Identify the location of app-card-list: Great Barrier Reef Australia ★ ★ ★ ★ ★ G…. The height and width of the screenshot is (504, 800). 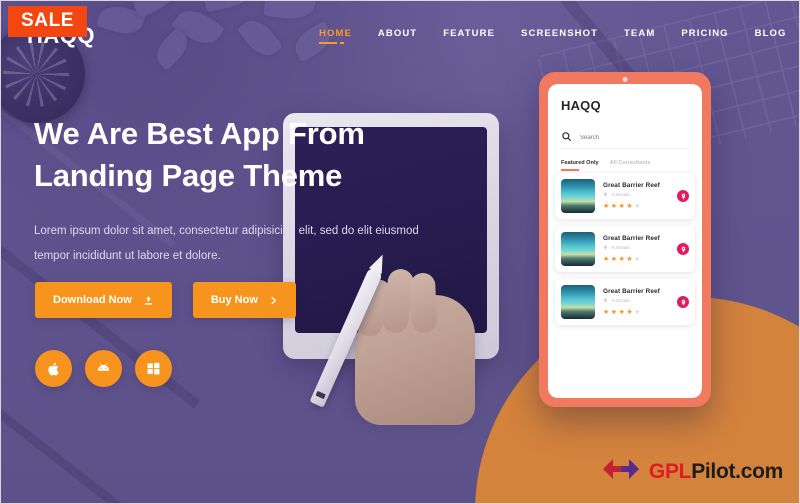
(625, 249).